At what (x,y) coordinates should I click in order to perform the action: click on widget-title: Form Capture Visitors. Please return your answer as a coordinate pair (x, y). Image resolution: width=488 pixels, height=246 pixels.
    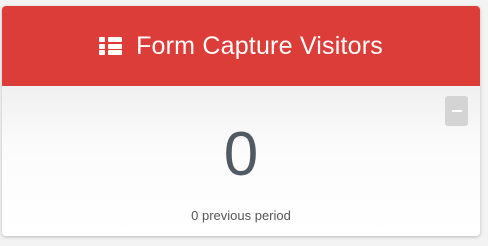
    Looking at the image, I should click on (259, 45).